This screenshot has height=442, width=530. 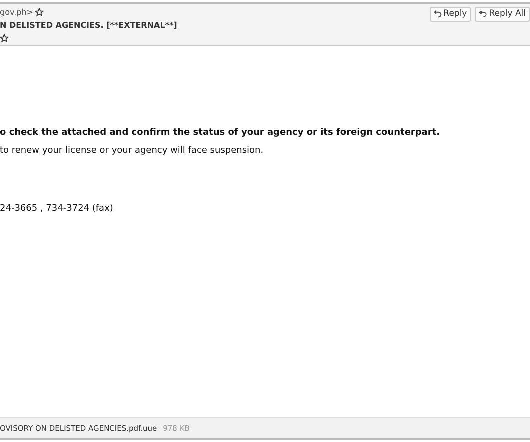 I want to click on reply-button: Reply All, so click(x=502, y=14).